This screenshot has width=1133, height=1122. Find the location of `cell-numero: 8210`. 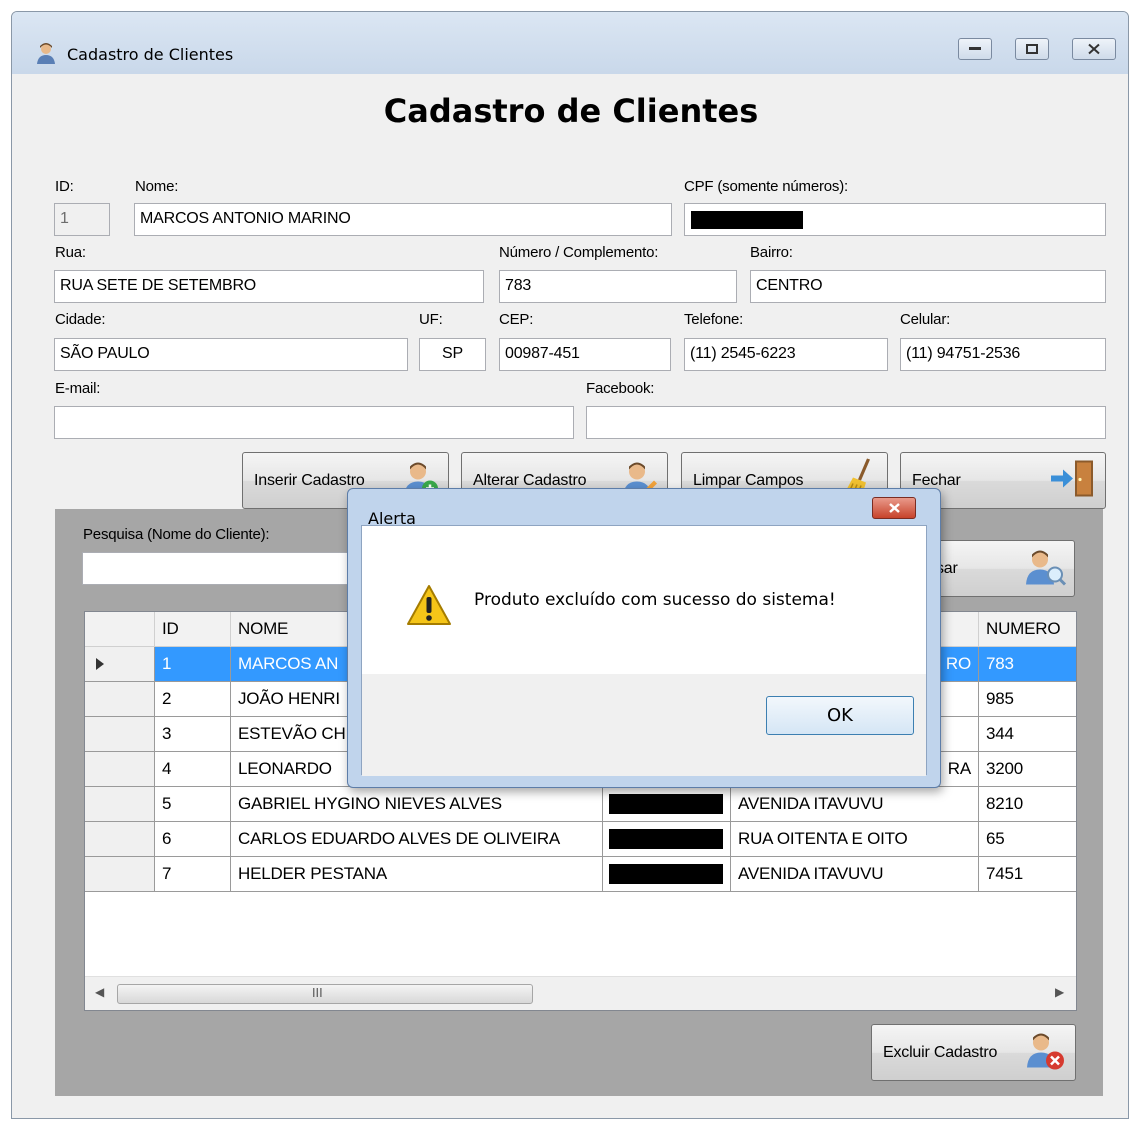

cell-numero: 8210 is located at coordinates (1027, 804).